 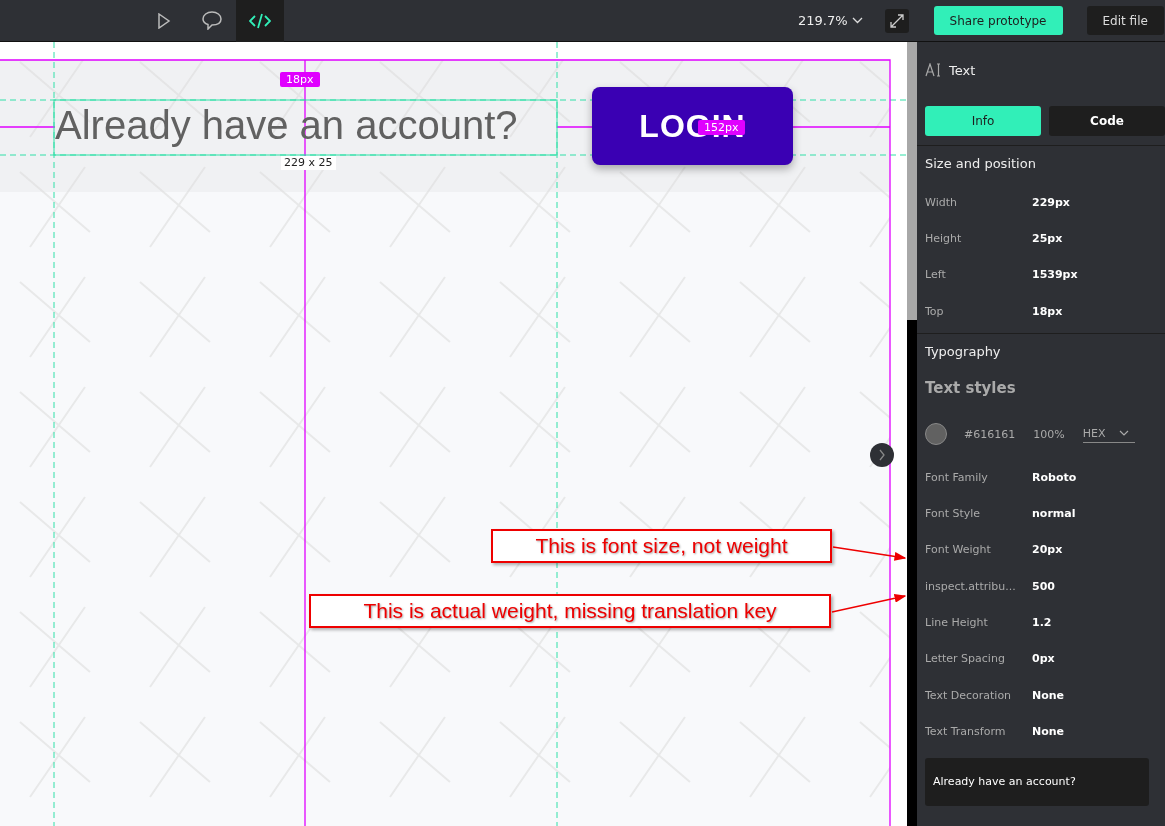 I want to click on comment-icon, so click(x=212, y=20).